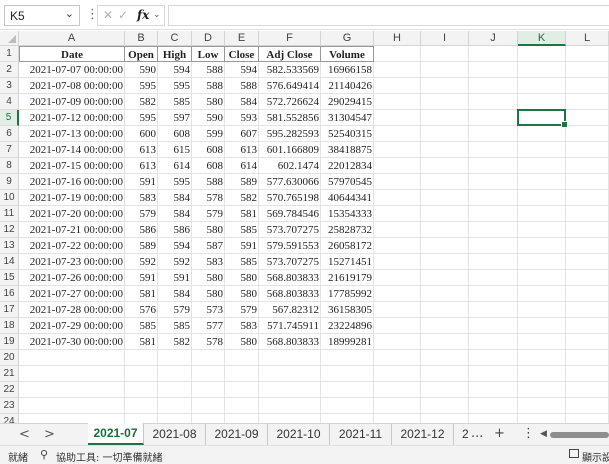  Describe the element at coordinates (72, 182) in the screenshot. I see `data-cell: 2021-07-16 00:00:00` at that location.